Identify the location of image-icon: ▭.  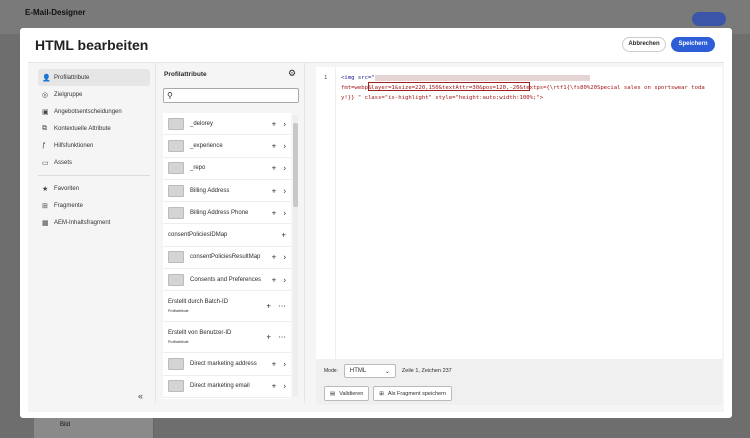
(45, 163).